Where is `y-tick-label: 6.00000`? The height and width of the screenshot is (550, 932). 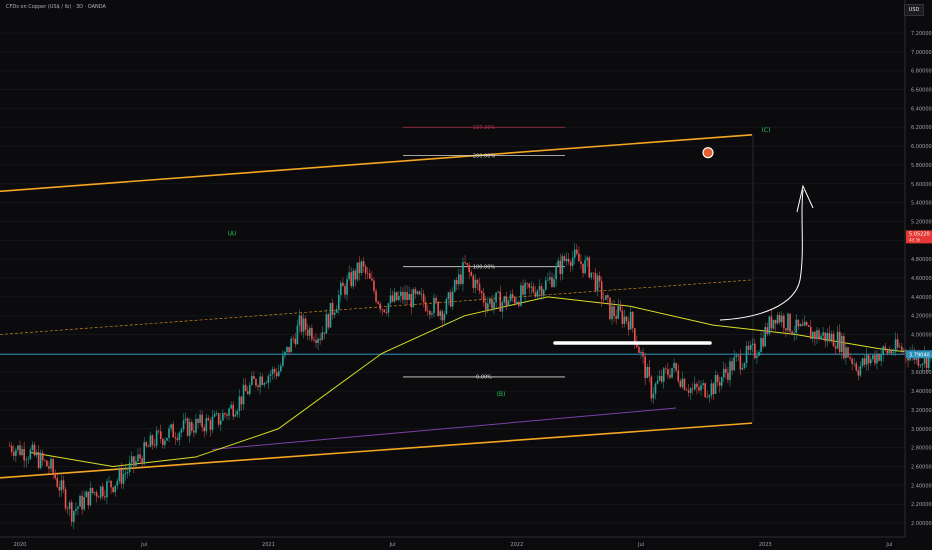 y-tick-label: 6.00000 is located at coordinates (921, 147).